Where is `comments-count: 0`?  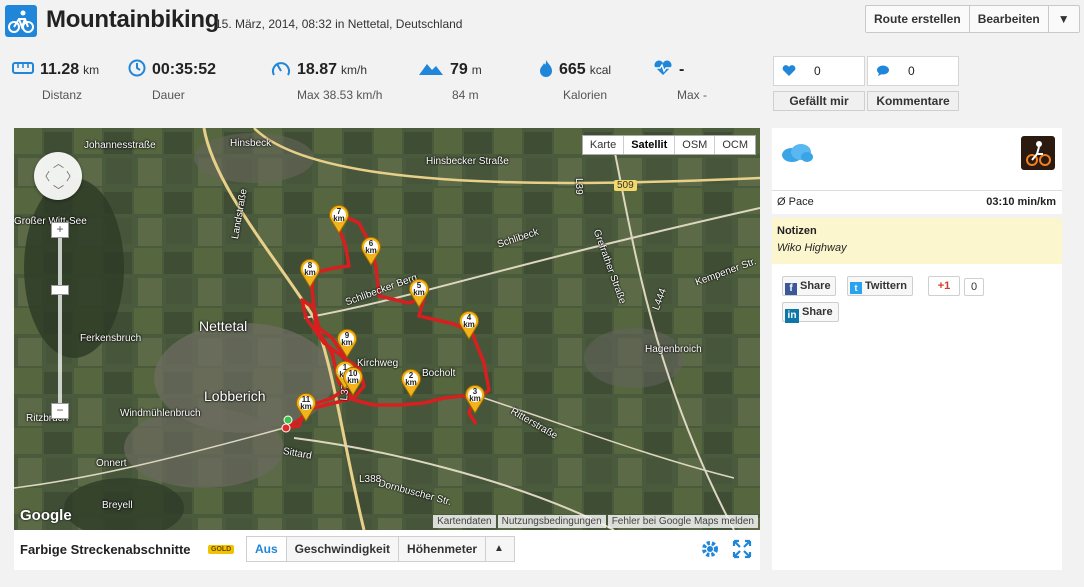
comments-count: 0 is located at coordinates (911, 71).